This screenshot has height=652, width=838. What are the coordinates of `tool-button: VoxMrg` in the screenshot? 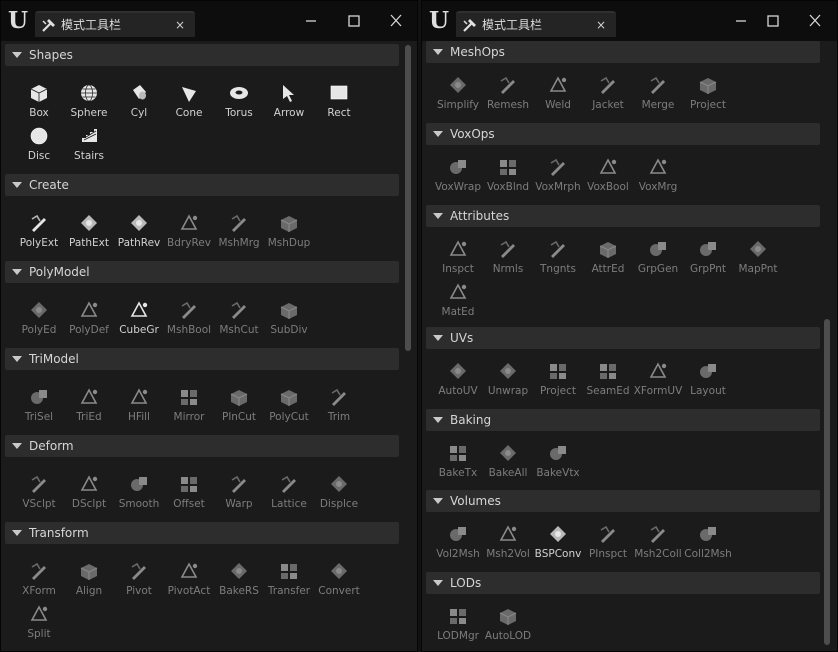 It's located at (658, 178).